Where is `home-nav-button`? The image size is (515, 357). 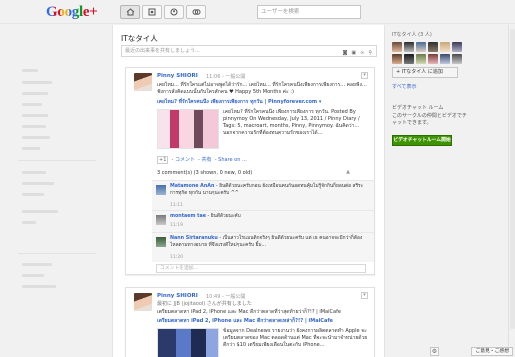 home-nav-button is located at coordinates (130, 12).